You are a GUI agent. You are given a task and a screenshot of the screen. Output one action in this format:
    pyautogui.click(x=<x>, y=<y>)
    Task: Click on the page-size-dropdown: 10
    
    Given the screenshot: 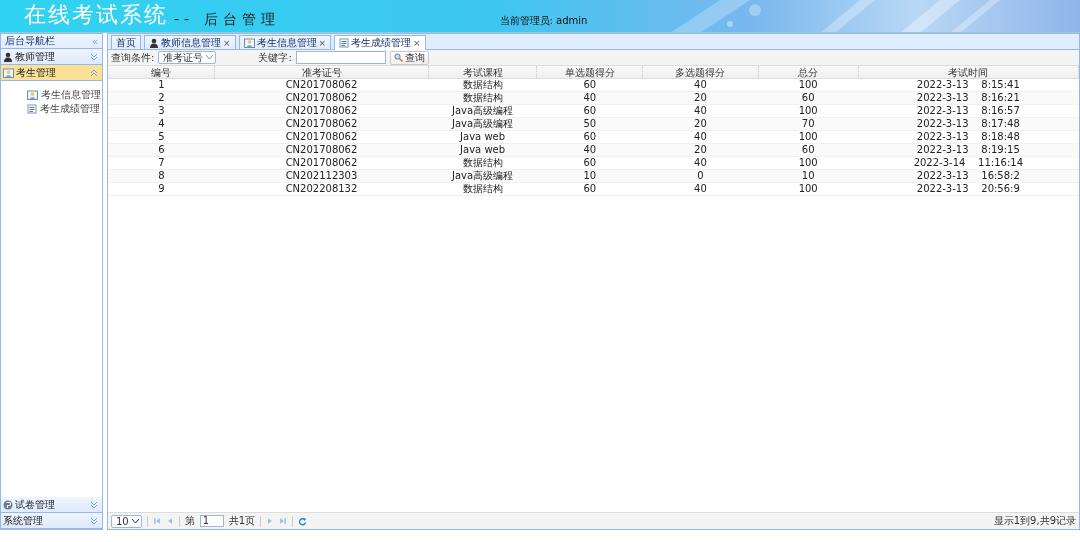 What is the action you would take?
    pyautogui.click(x=126, y=521)
    